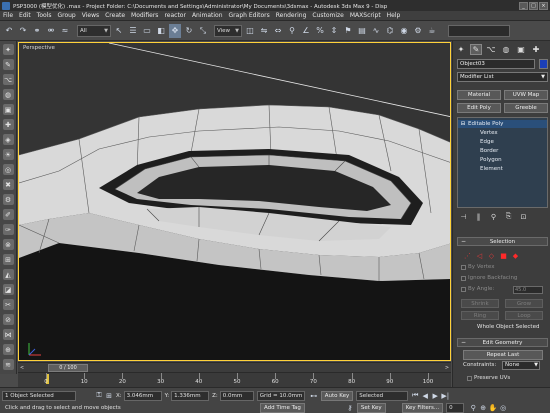 This screenshot has width=550, height=413. I want to click on select-by-name-icon: ☰, so click(133, 31).